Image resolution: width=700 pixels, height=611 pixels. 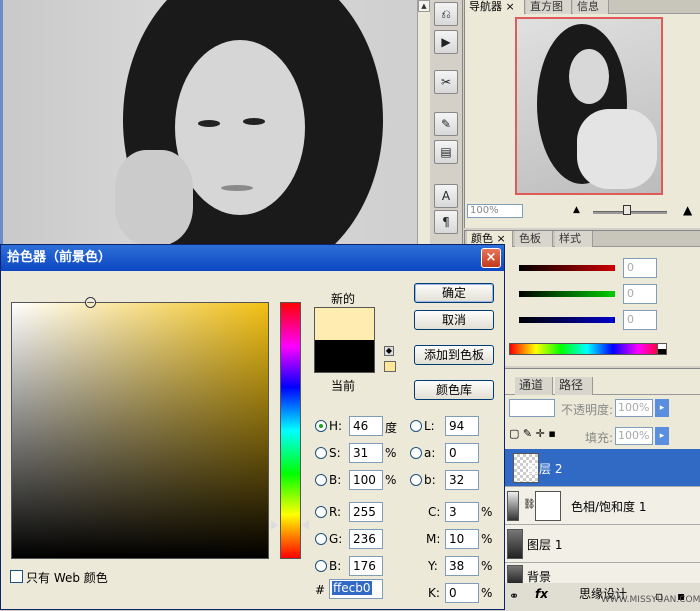 I want to click on cancel-button: 取消, so click(x=454, y=320).